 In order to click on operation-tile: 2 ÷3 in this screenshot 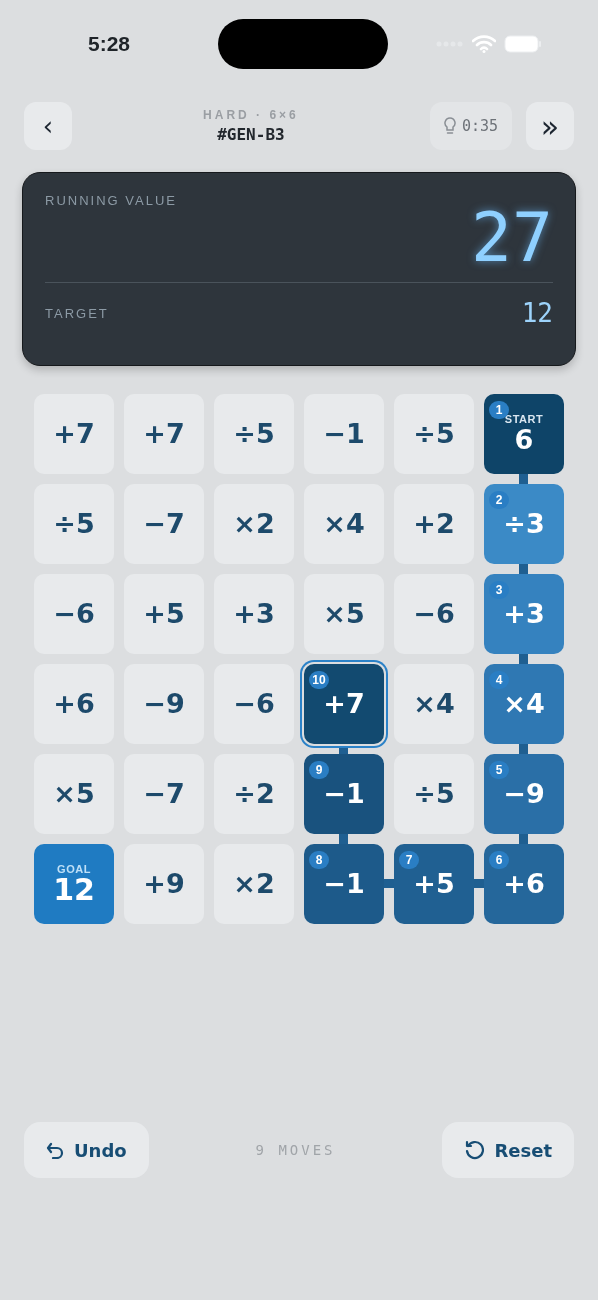, I will do `click(524, 524)`.